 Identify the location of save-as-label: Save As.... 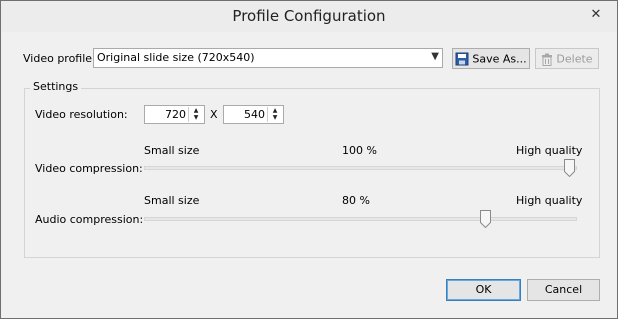
(499, 59).